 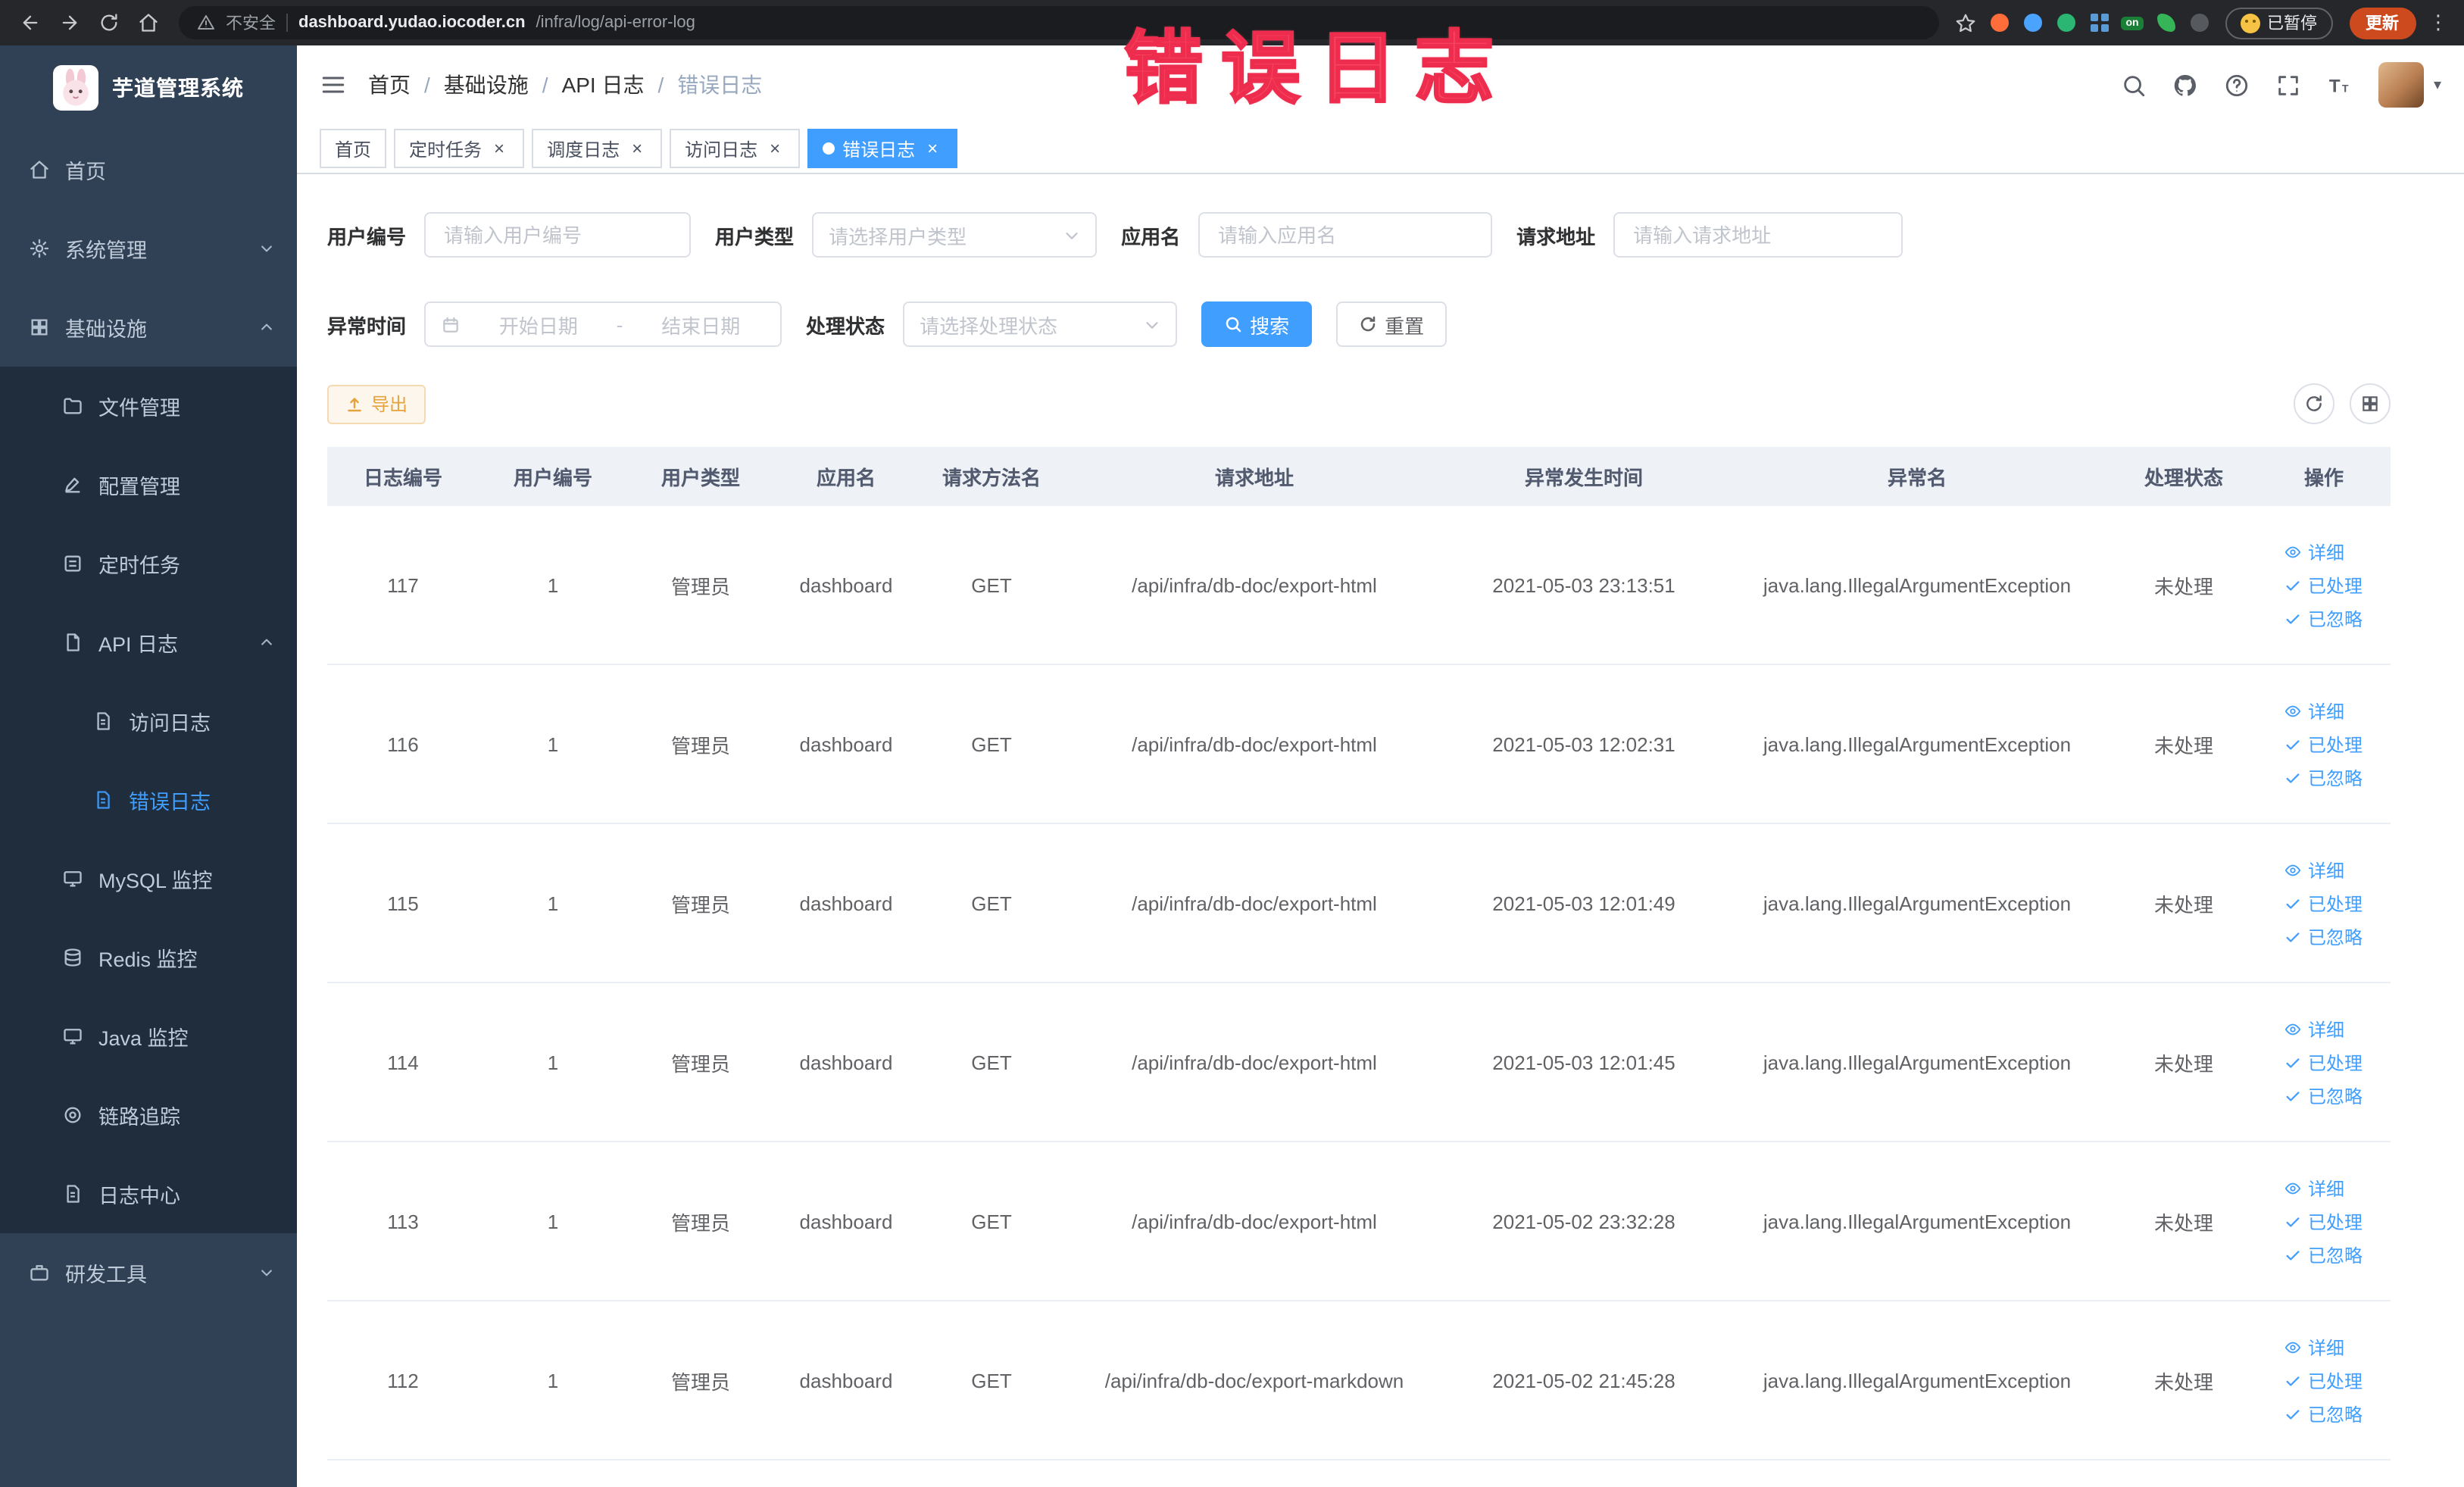 I want to click on fullscreen-icon, so click(x=2289, y=85).